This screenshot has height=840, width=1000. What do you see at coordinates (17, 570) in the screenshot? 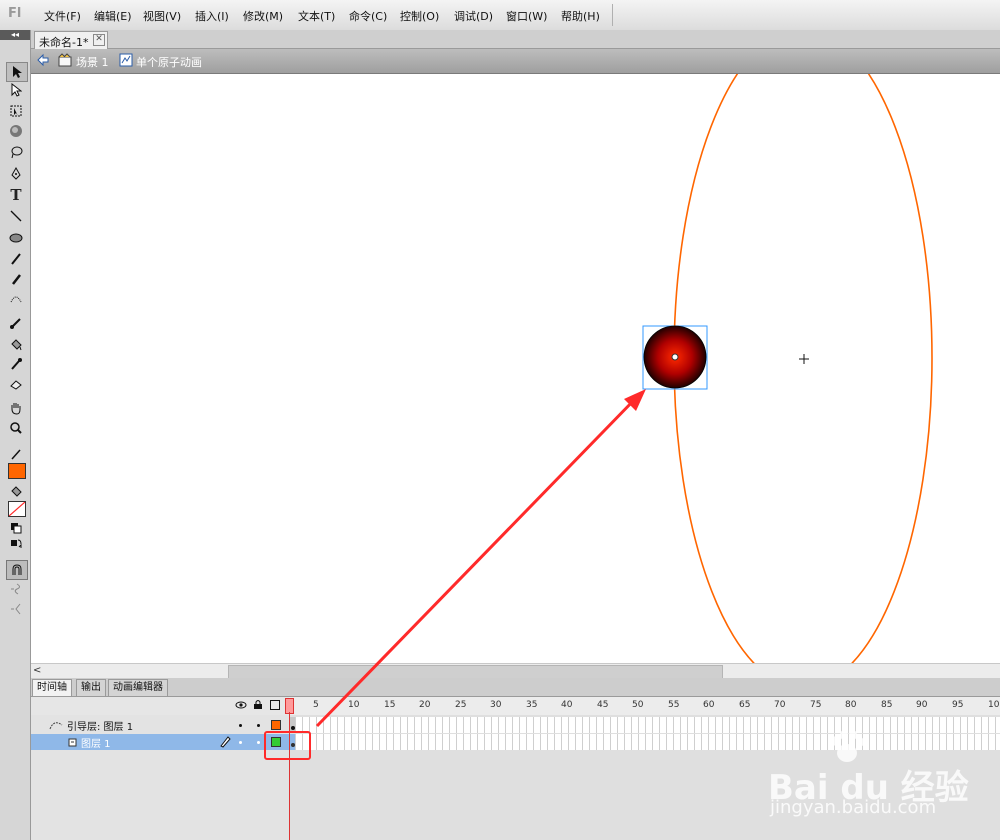
I see `snap-to-objects-icon` at bounding box center [17, 570].